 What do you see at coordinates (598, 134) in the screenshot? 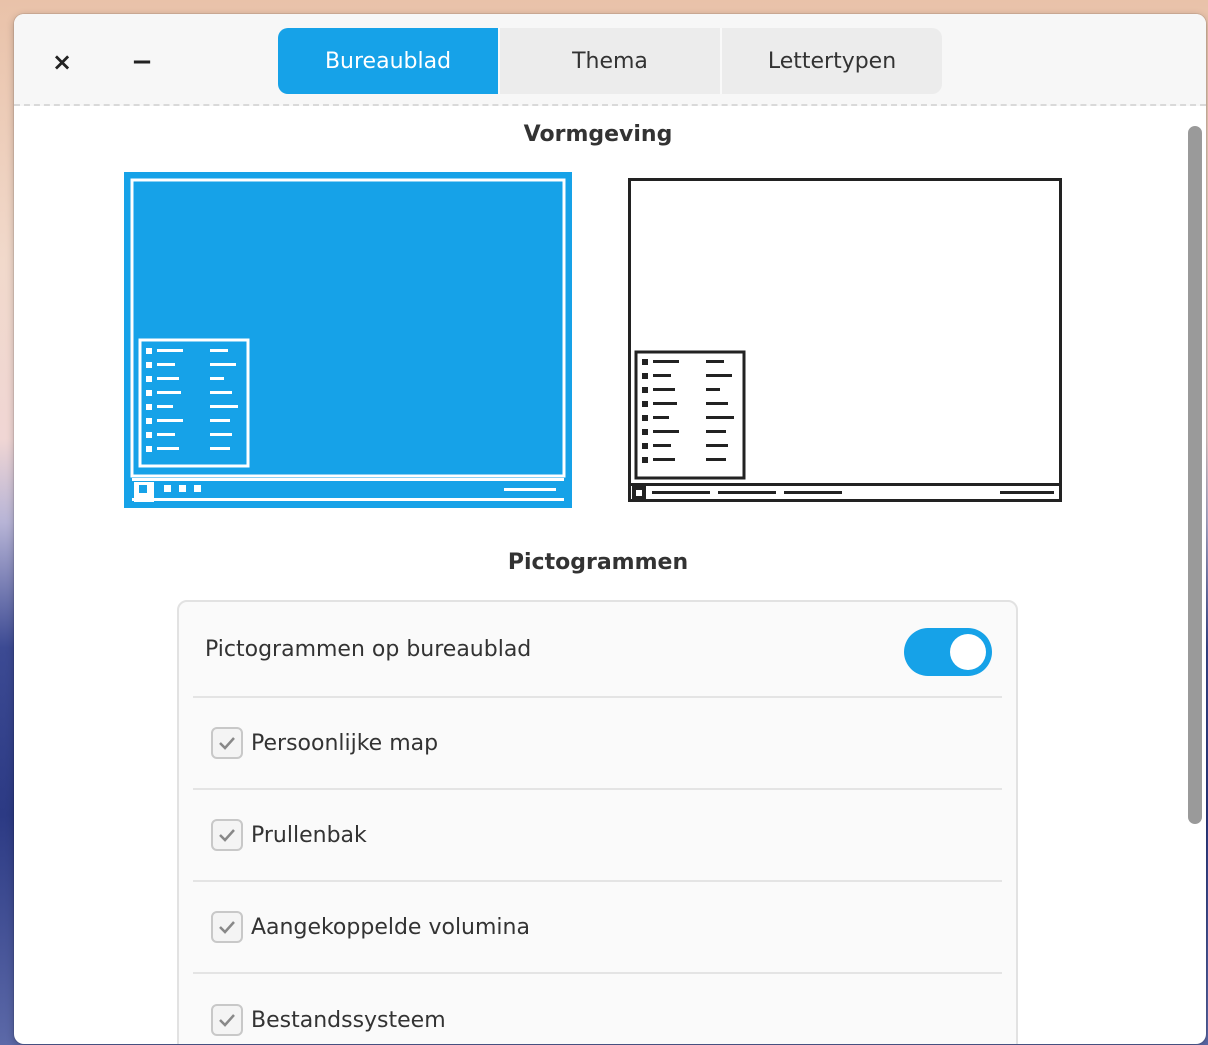
I see `section-title-layout: Vormgeving` at bounding box center [598, 134].